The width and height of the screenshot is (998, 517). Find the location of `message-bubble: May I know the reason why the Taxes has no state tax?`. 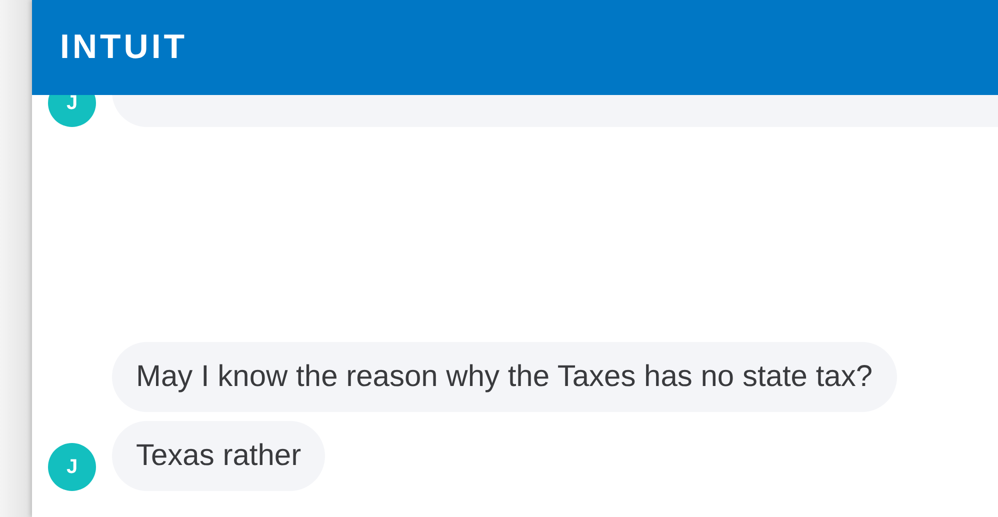

message-bubble: May I know the reason why the Taxes has no state tax? is located at coordinates (504, 377).